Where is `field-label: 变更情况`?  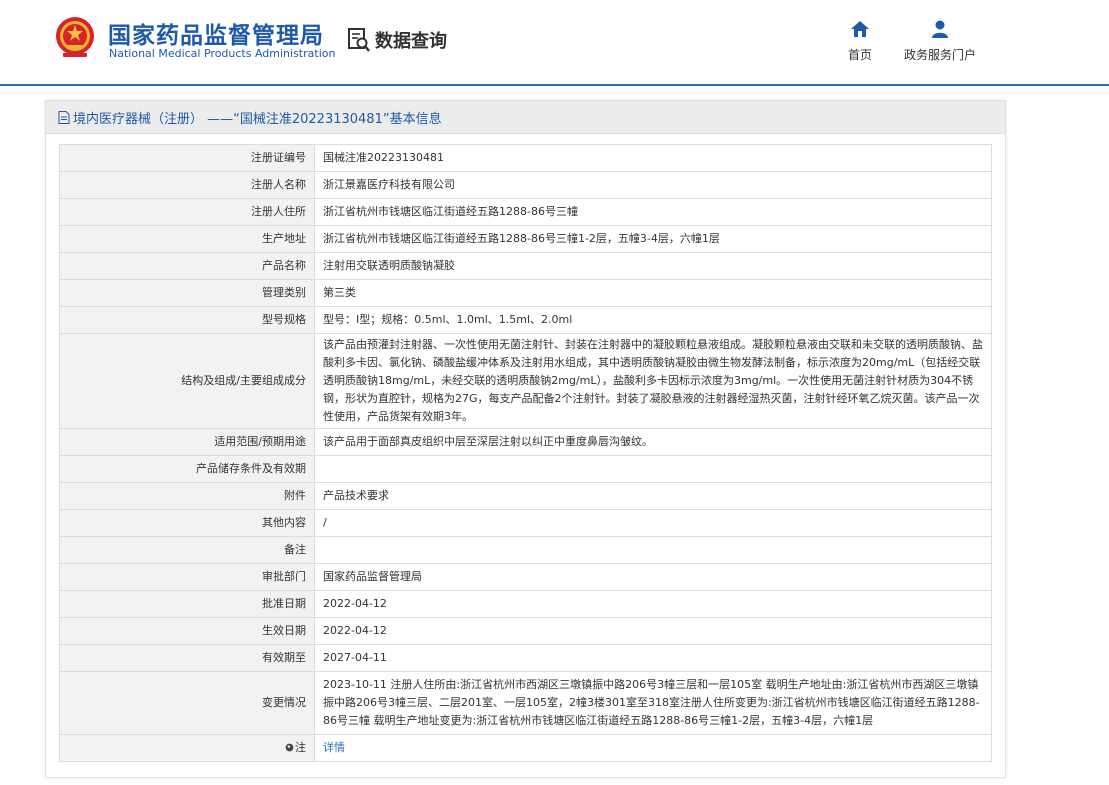
field-label: 变更情况 is located at coordinates (187, 703).